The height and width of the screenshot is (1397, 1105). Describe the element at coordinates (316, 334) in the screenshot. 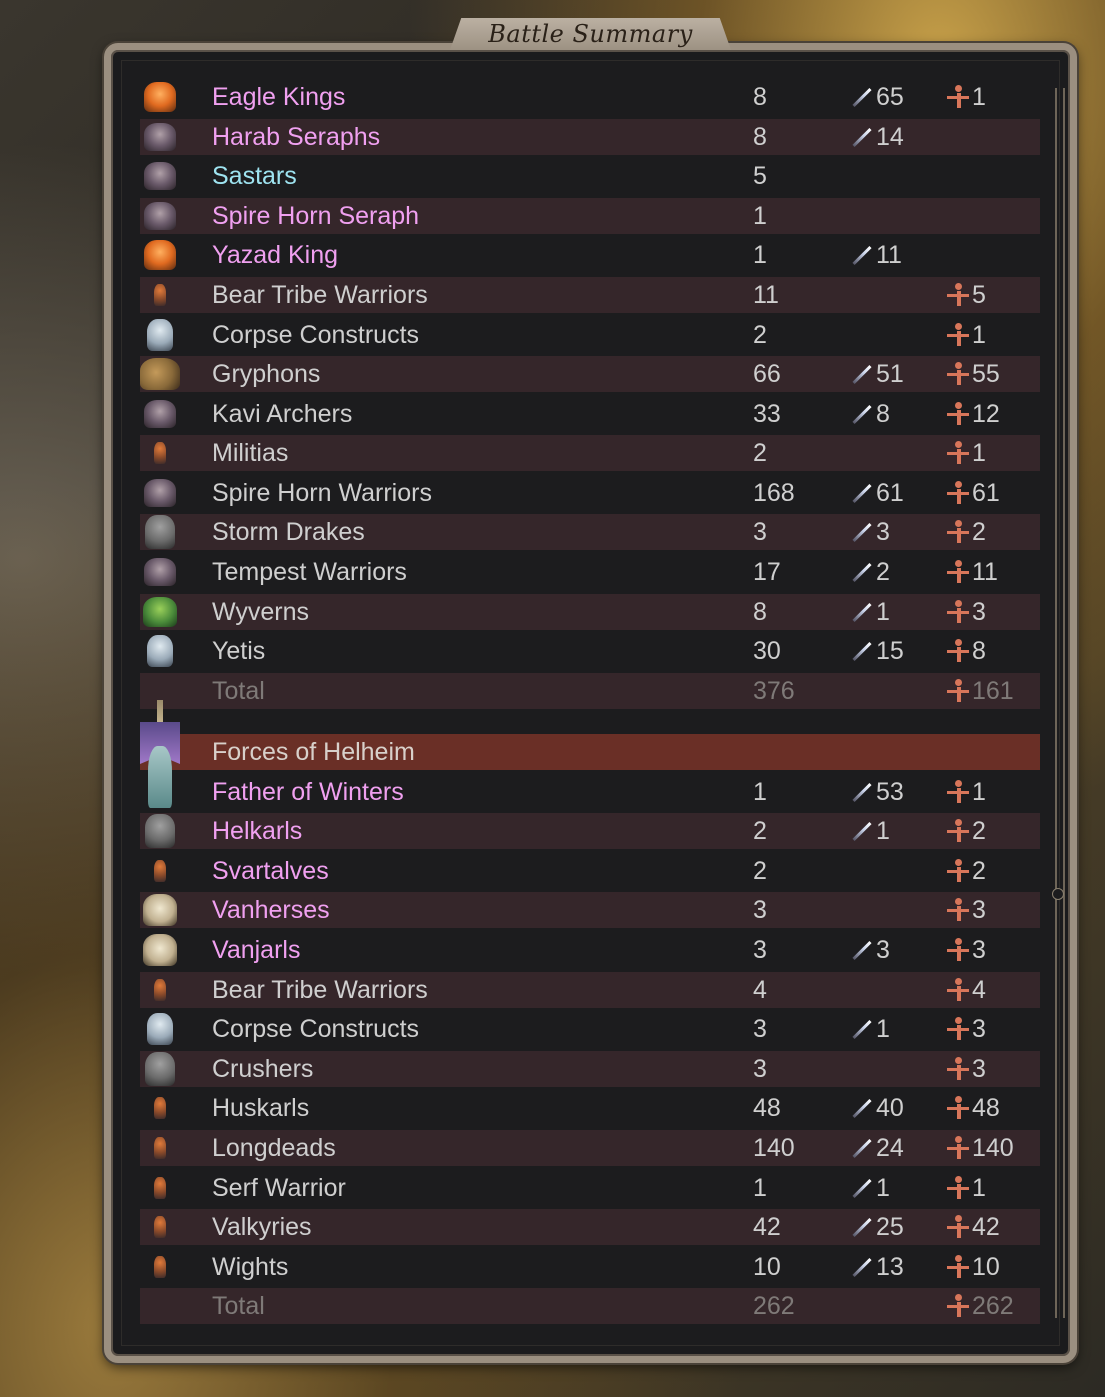

I see `unit-name: Corpse Constructs` at that location.